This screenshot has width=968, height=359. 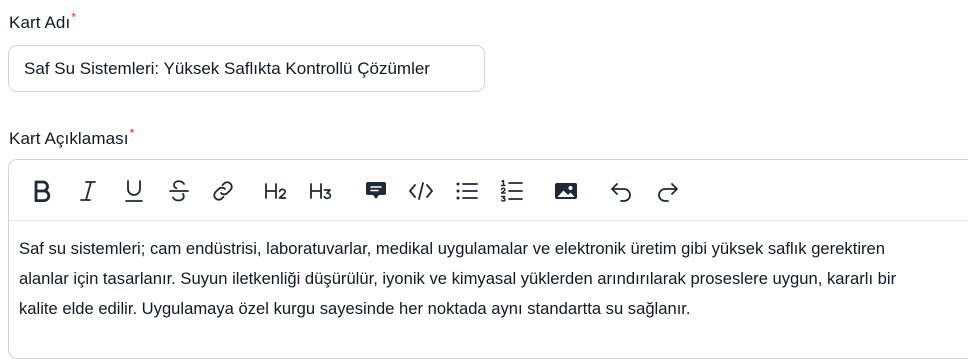 I want to click on redo-button, so click(x=667, y=191).